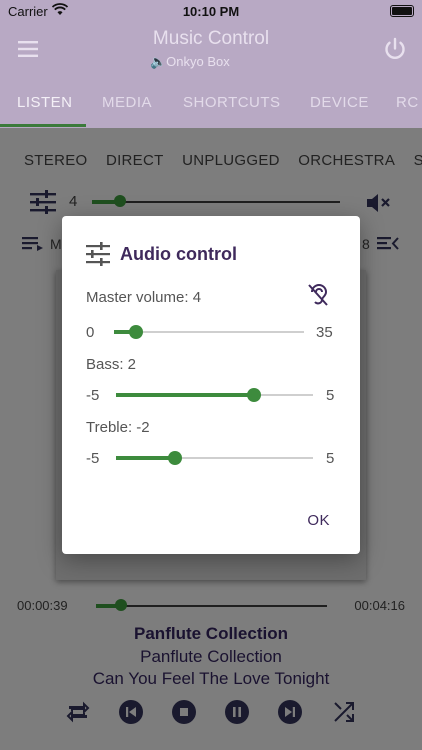 The width and height of the screenshot is (422, 750). What do you see at coordinates (33, 246) in the screenshot?
I see `queue-icon` at bounding box center [33, 246].